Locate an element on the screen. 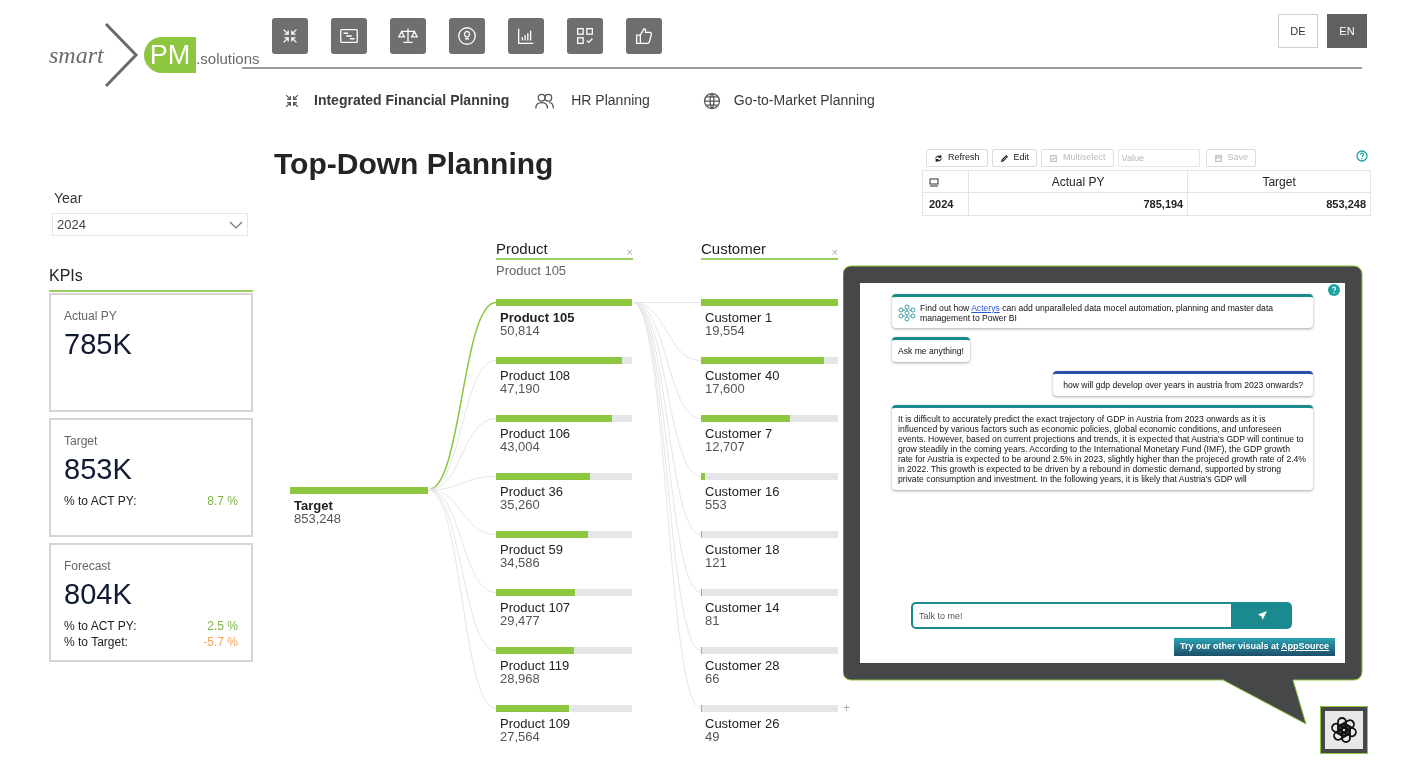 Image resolution: width=1408 pixels, height=764 pixels. kpi-value: 785K is located at coordinates (98, 344).